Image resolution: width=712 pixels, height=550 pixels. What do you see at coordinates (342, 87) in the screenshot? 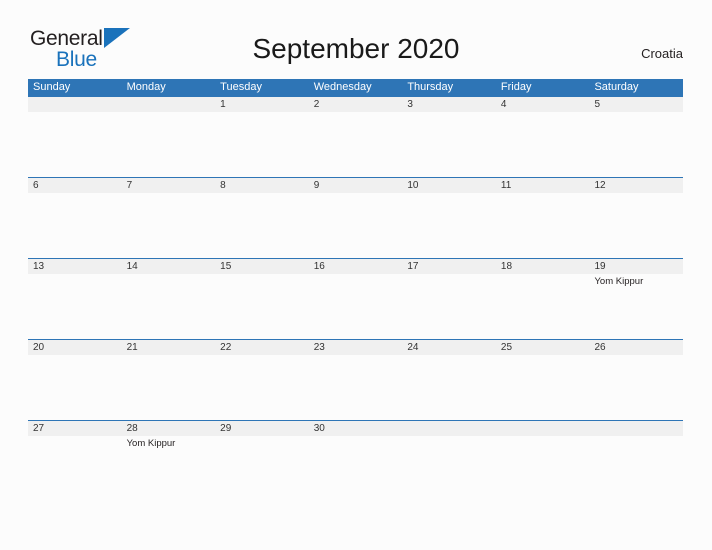
I see `weekday-header-wednesday: Wednesday` at bounding box center [342, 87].